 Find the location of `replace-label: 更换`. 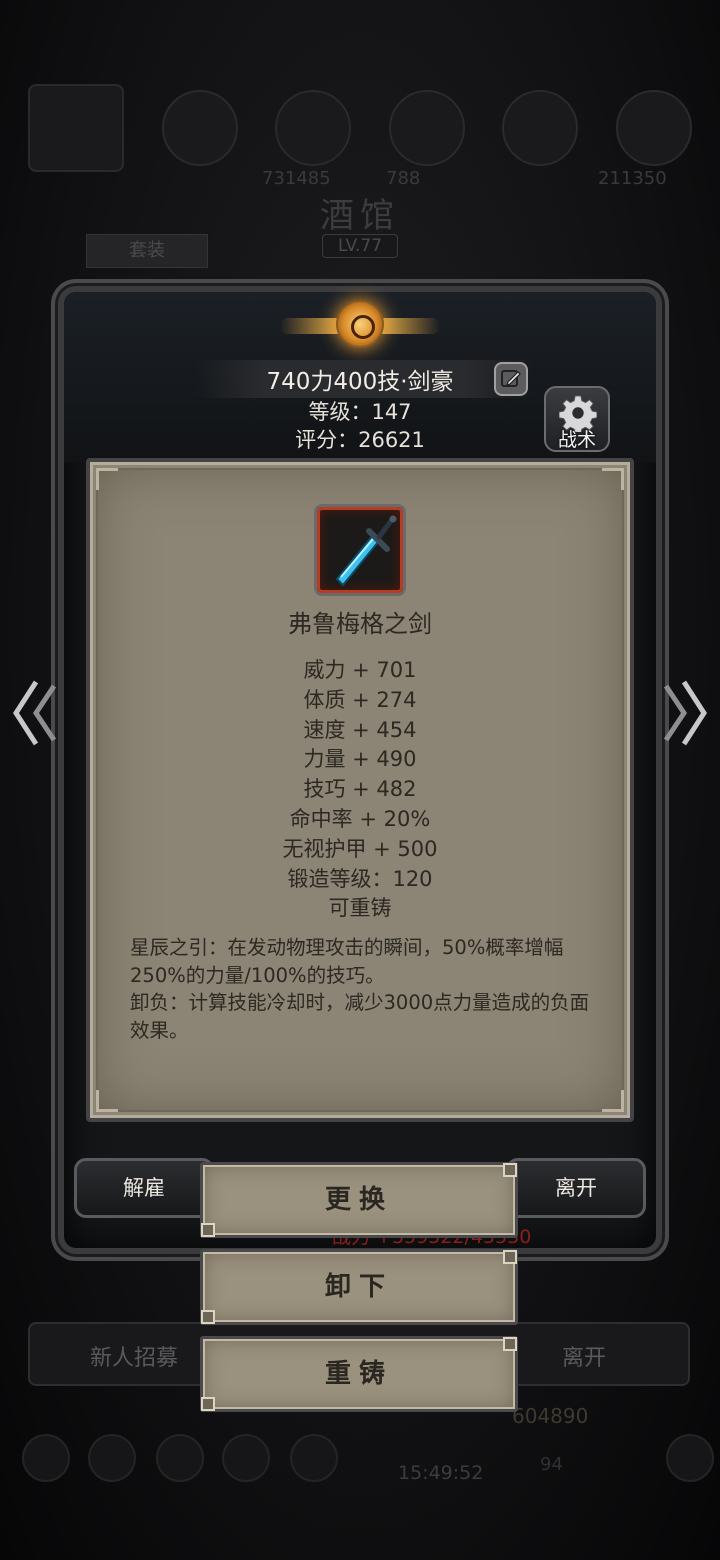

replace-label: 更换 is located at coordinates (358, 1200).